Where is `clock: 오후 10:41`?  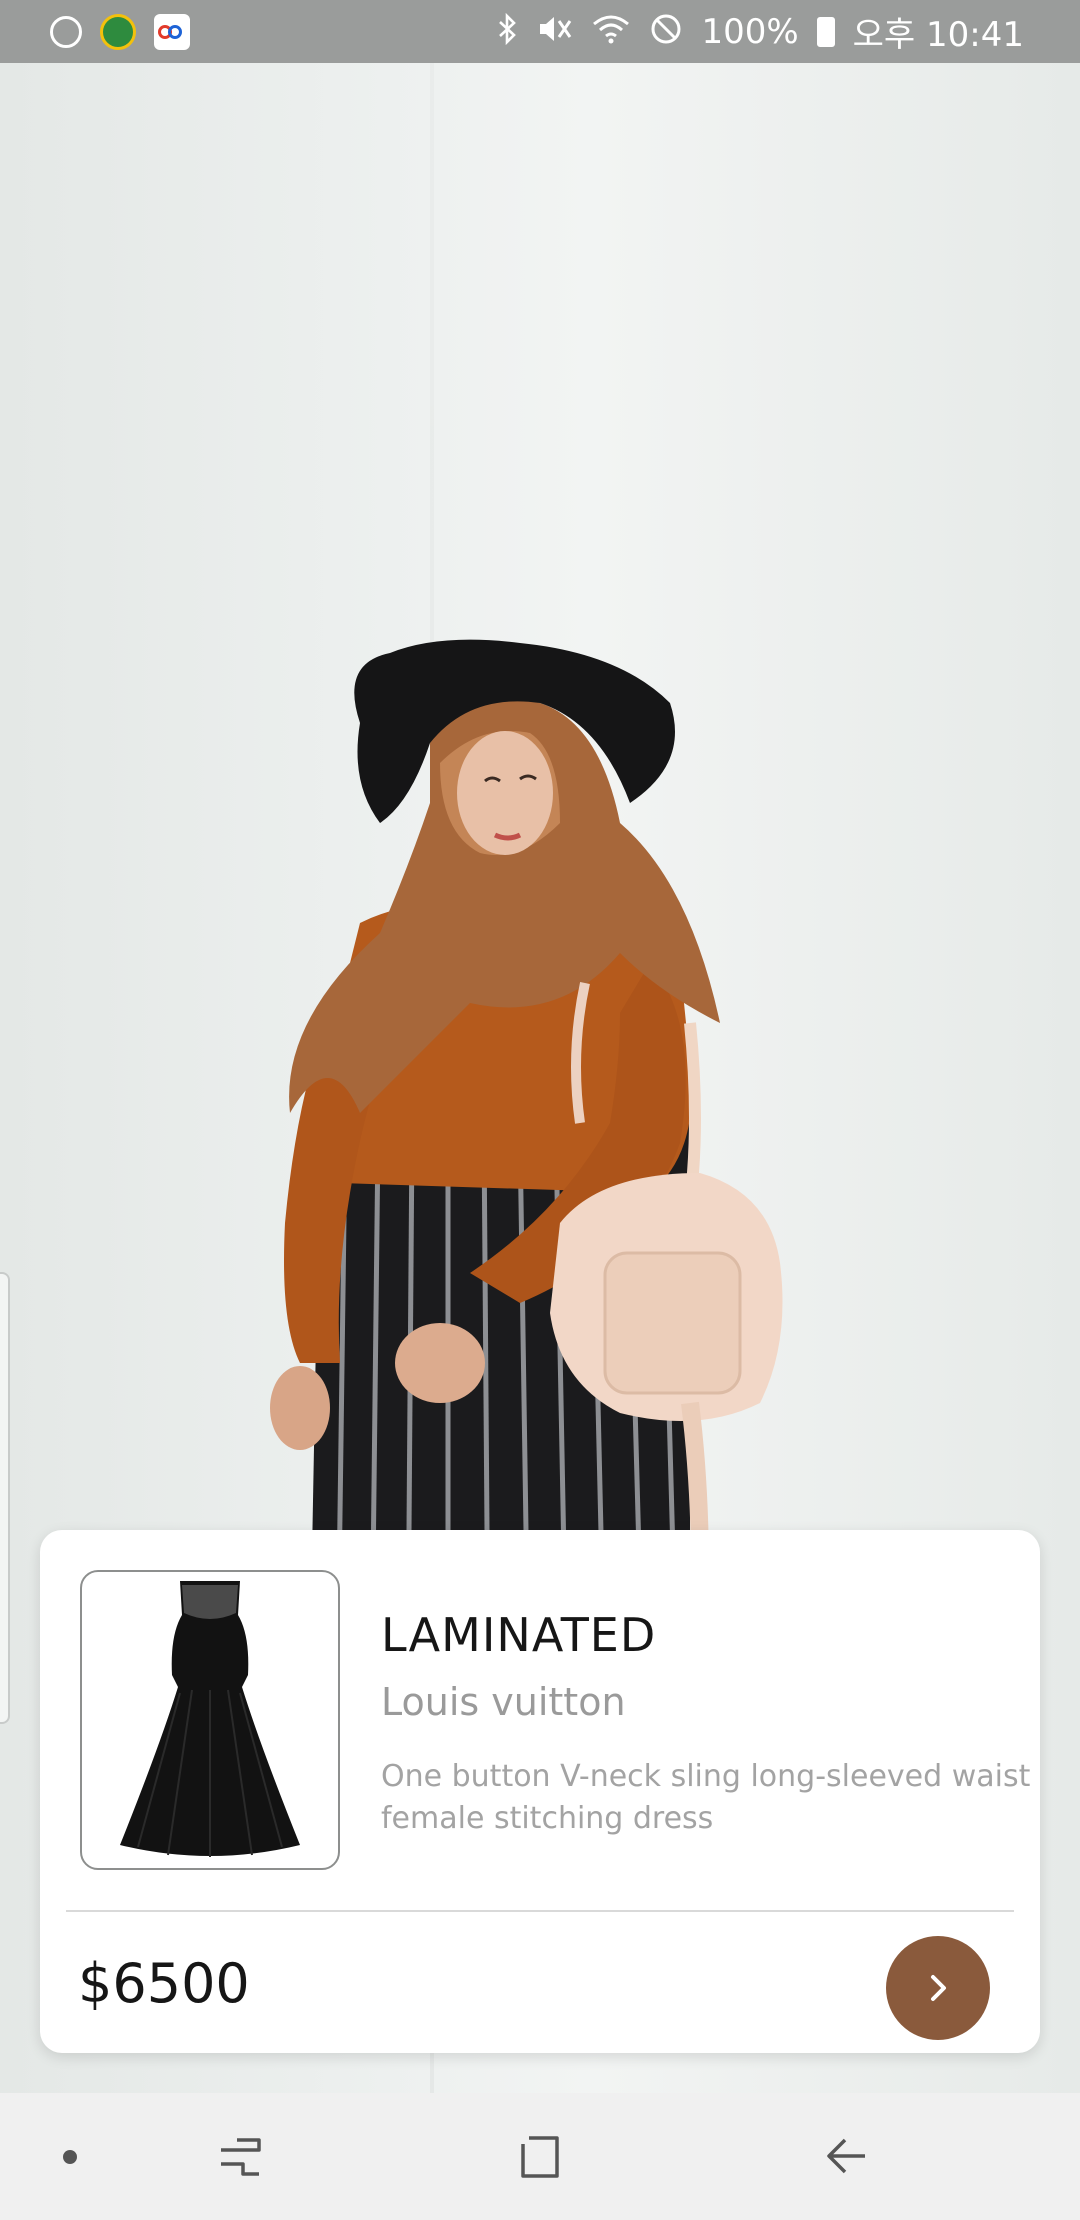
clock: 오후 10:41 is located at coordinates (938, 35).